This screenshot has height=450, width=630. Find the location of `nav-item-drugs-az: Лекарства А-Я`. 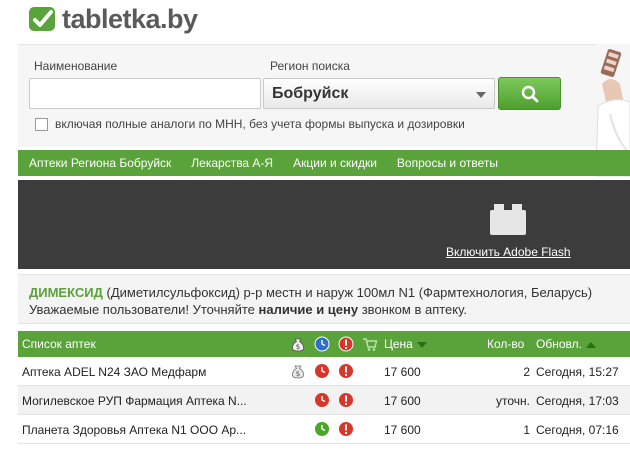

nav-item-drugs-az: Лекарства А-Я is located at coordinates (232, 163).